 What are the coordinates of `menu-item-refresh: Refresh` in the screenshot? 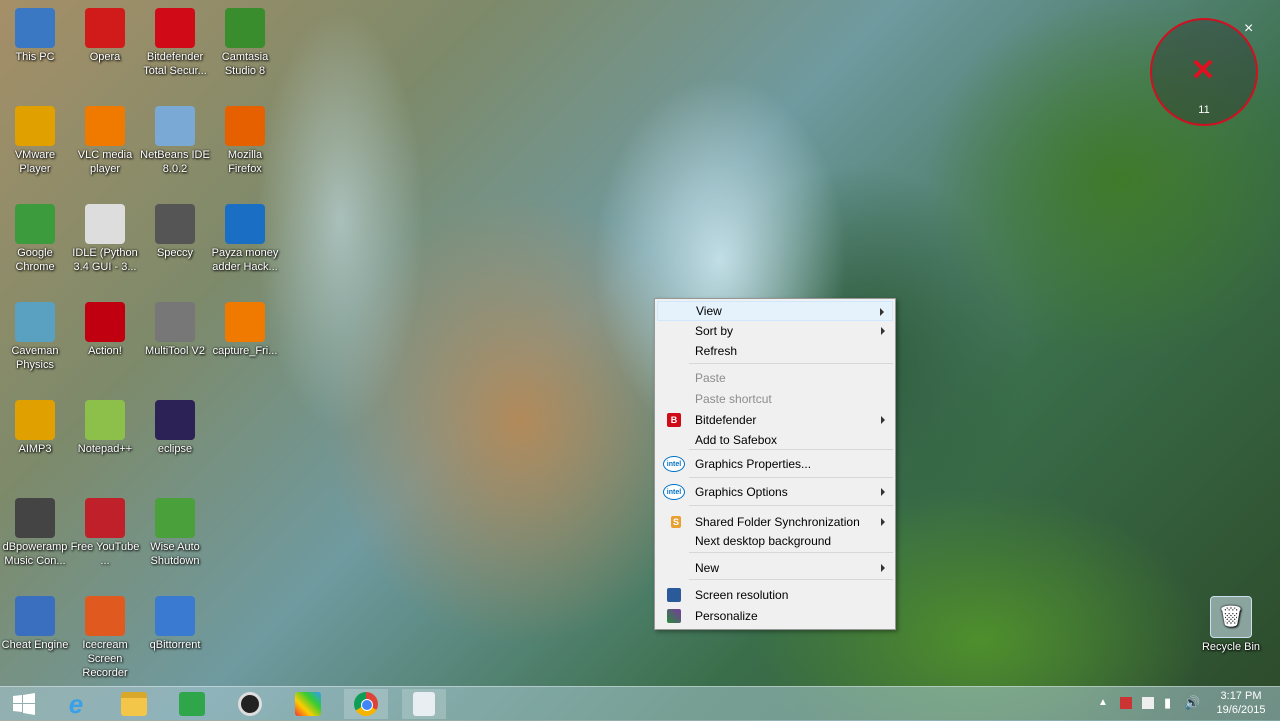 It's located at (775, 351).